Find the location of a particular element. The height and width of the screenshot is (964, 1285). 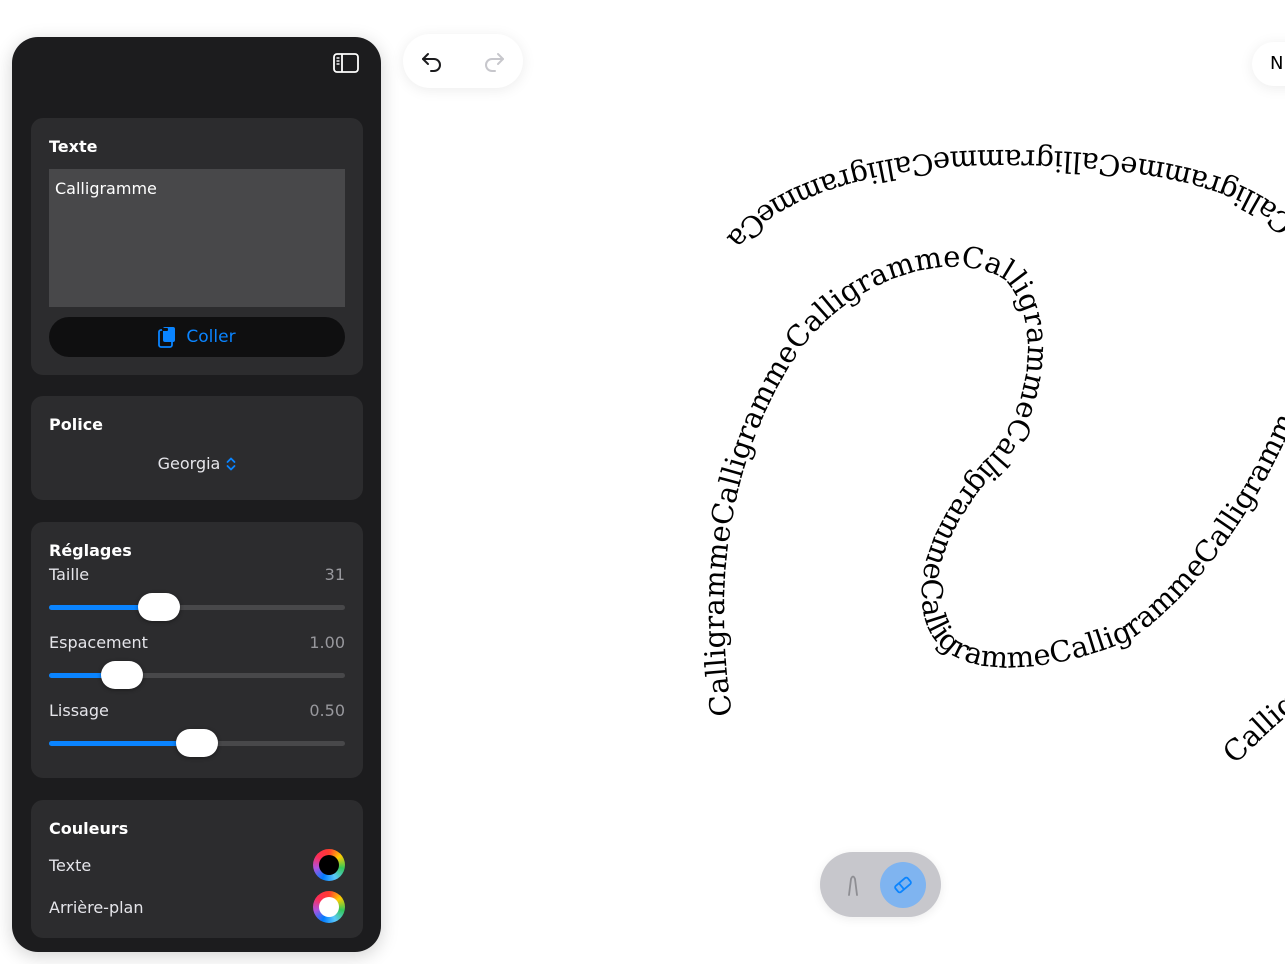

undo-redo-group is located at coordinates (463, 61).